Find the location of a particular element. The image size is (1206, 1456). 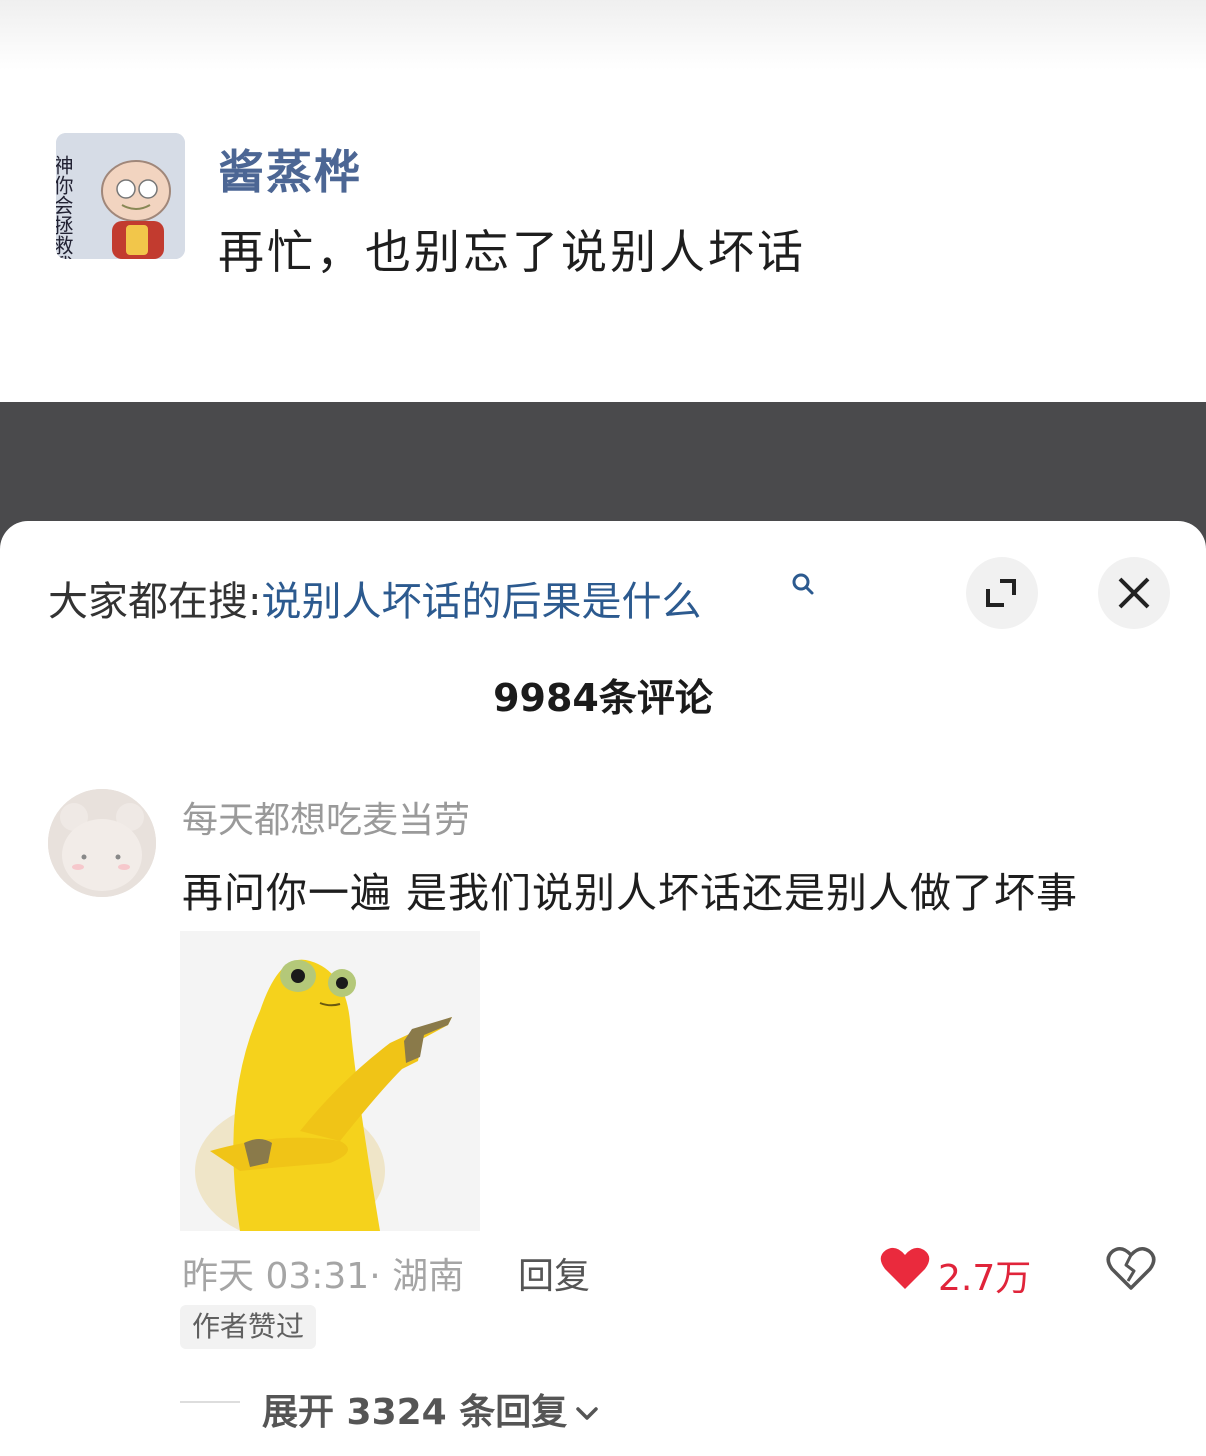

broken-heart-icon is located at coordinates (1131, 1268).